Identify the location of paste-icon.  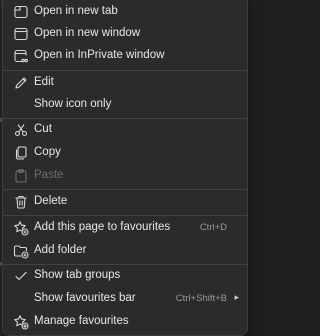
(21, 176).